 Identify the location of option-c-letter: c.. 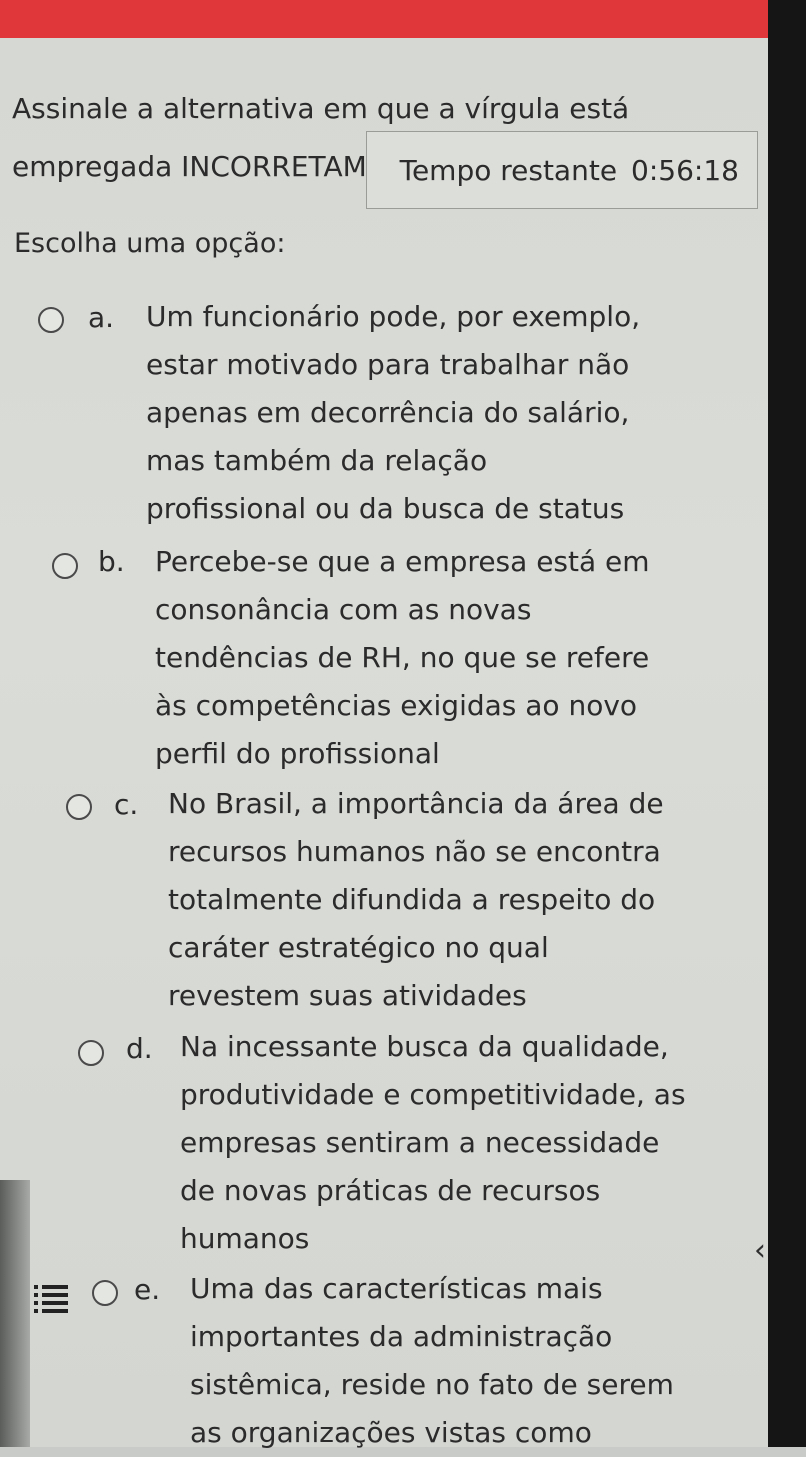
(126, 804).